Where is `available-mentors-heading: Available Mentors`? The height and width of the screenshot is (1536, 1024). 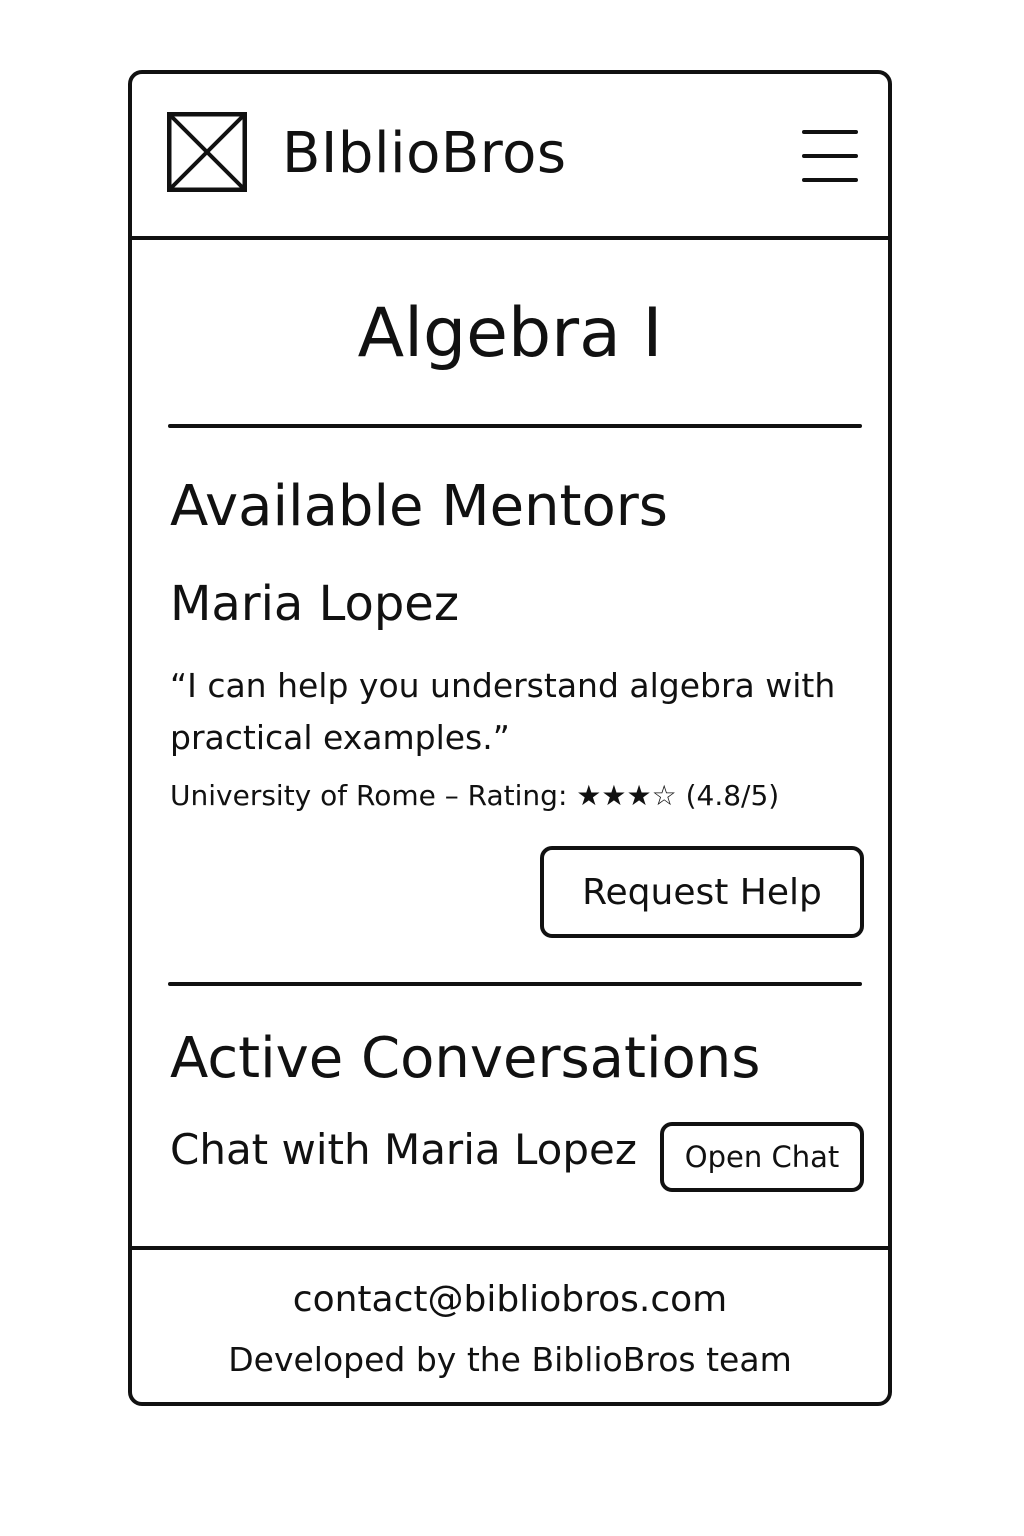 available-mentors-heading: Available Mentors is located at coordinates (419, 506).